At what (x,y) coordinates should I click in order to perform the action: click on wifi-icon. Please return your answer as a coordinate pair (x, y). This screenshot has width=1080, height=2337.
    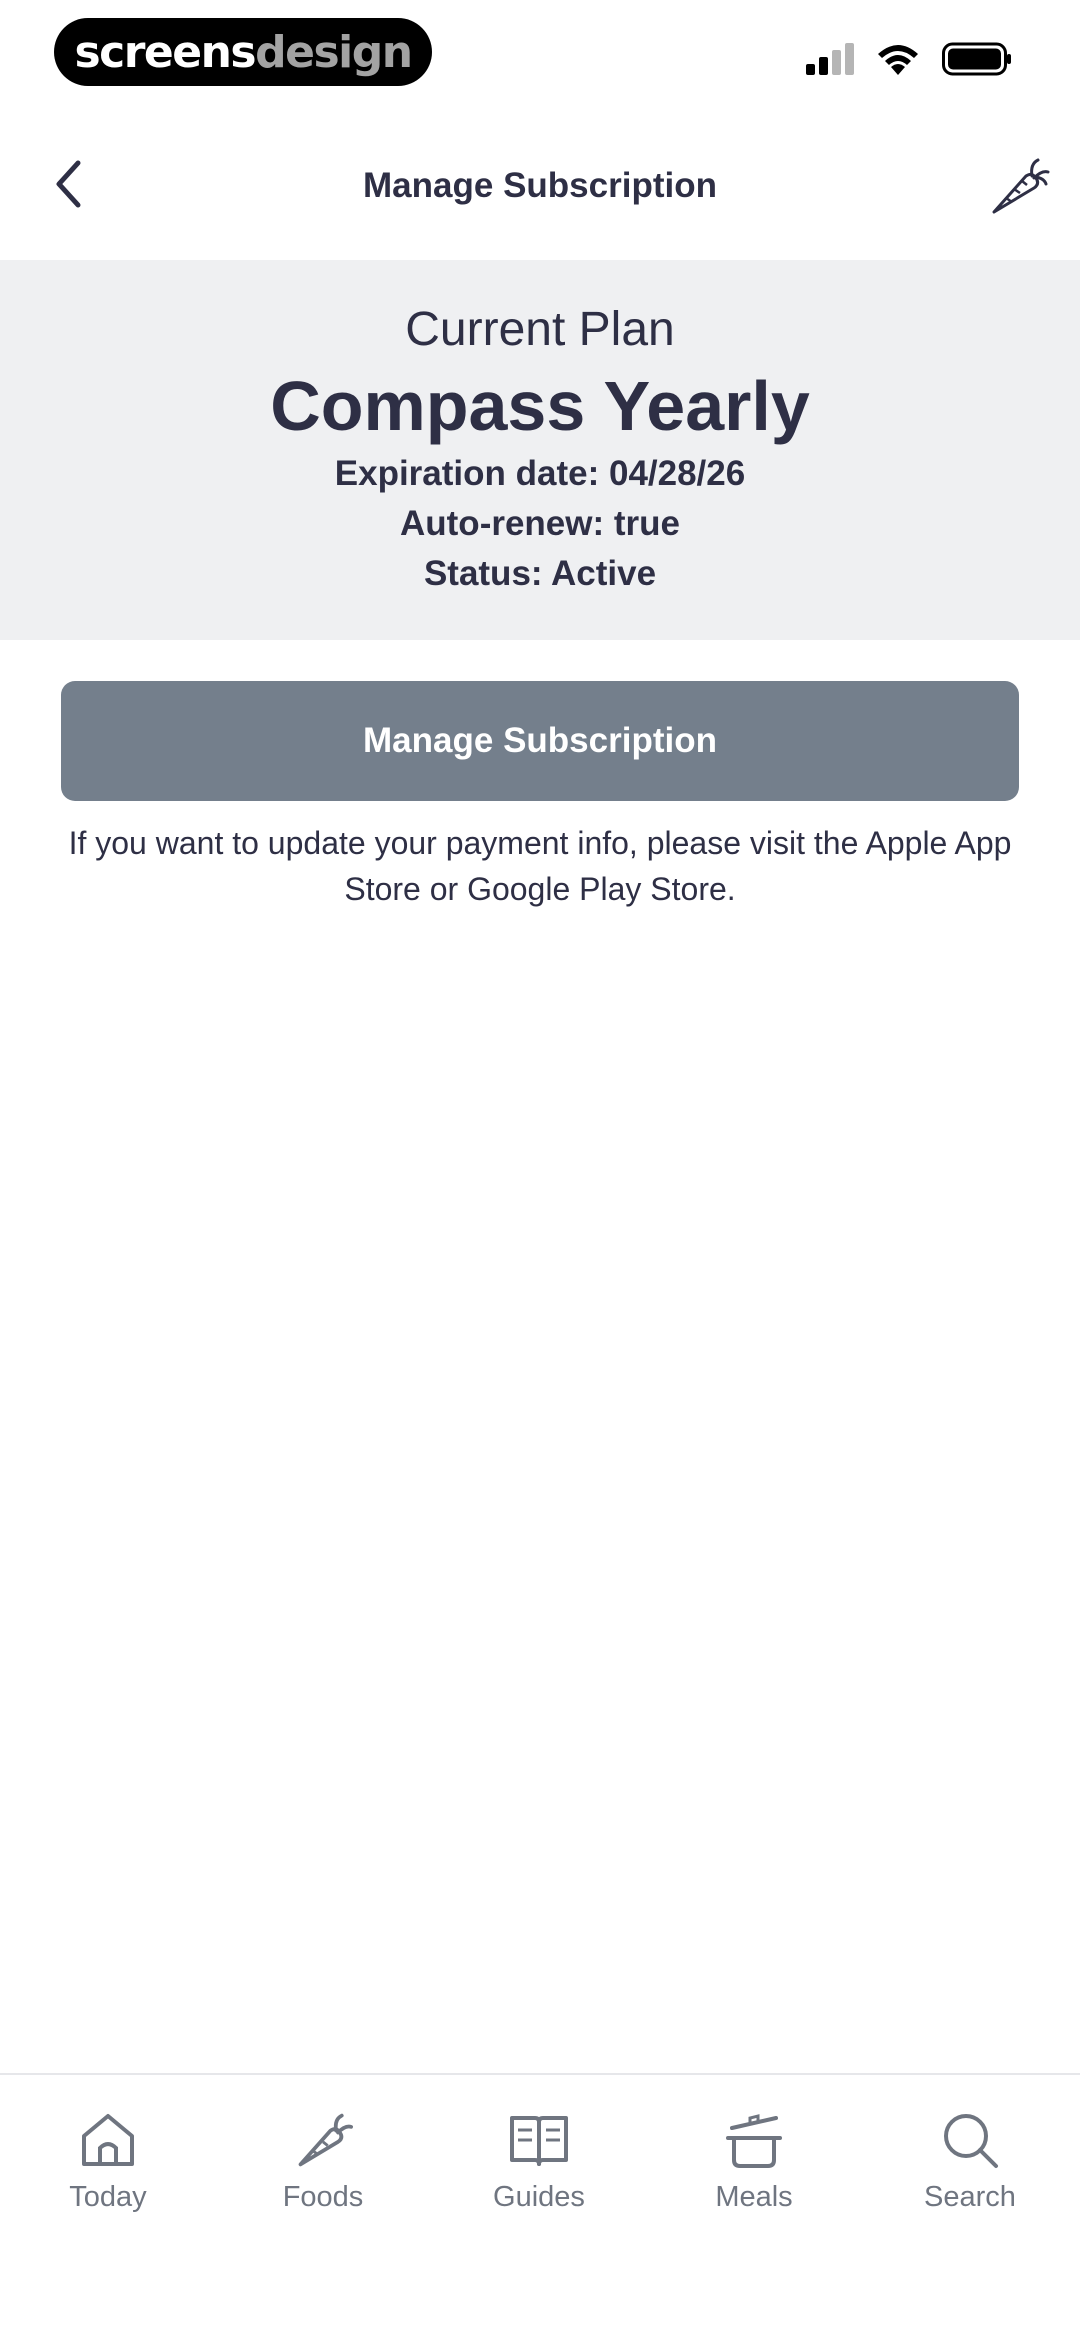
    Looking at the image, I should click on (898, 60).